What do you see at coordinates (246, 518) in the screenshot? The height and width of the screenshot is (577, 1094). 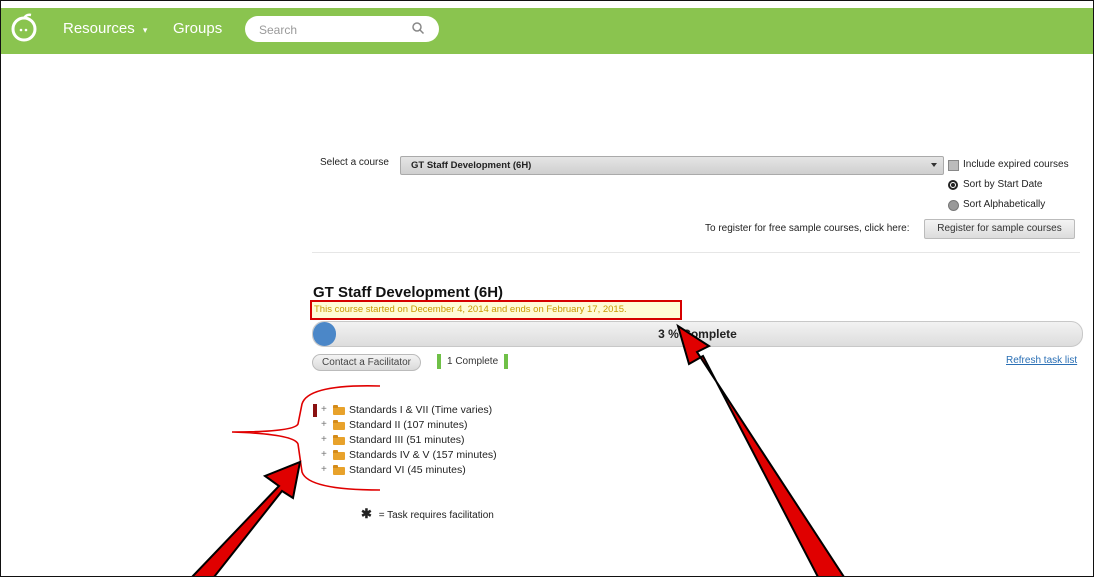 I see `arrow-left-icon` at bounding box center [246, 518].